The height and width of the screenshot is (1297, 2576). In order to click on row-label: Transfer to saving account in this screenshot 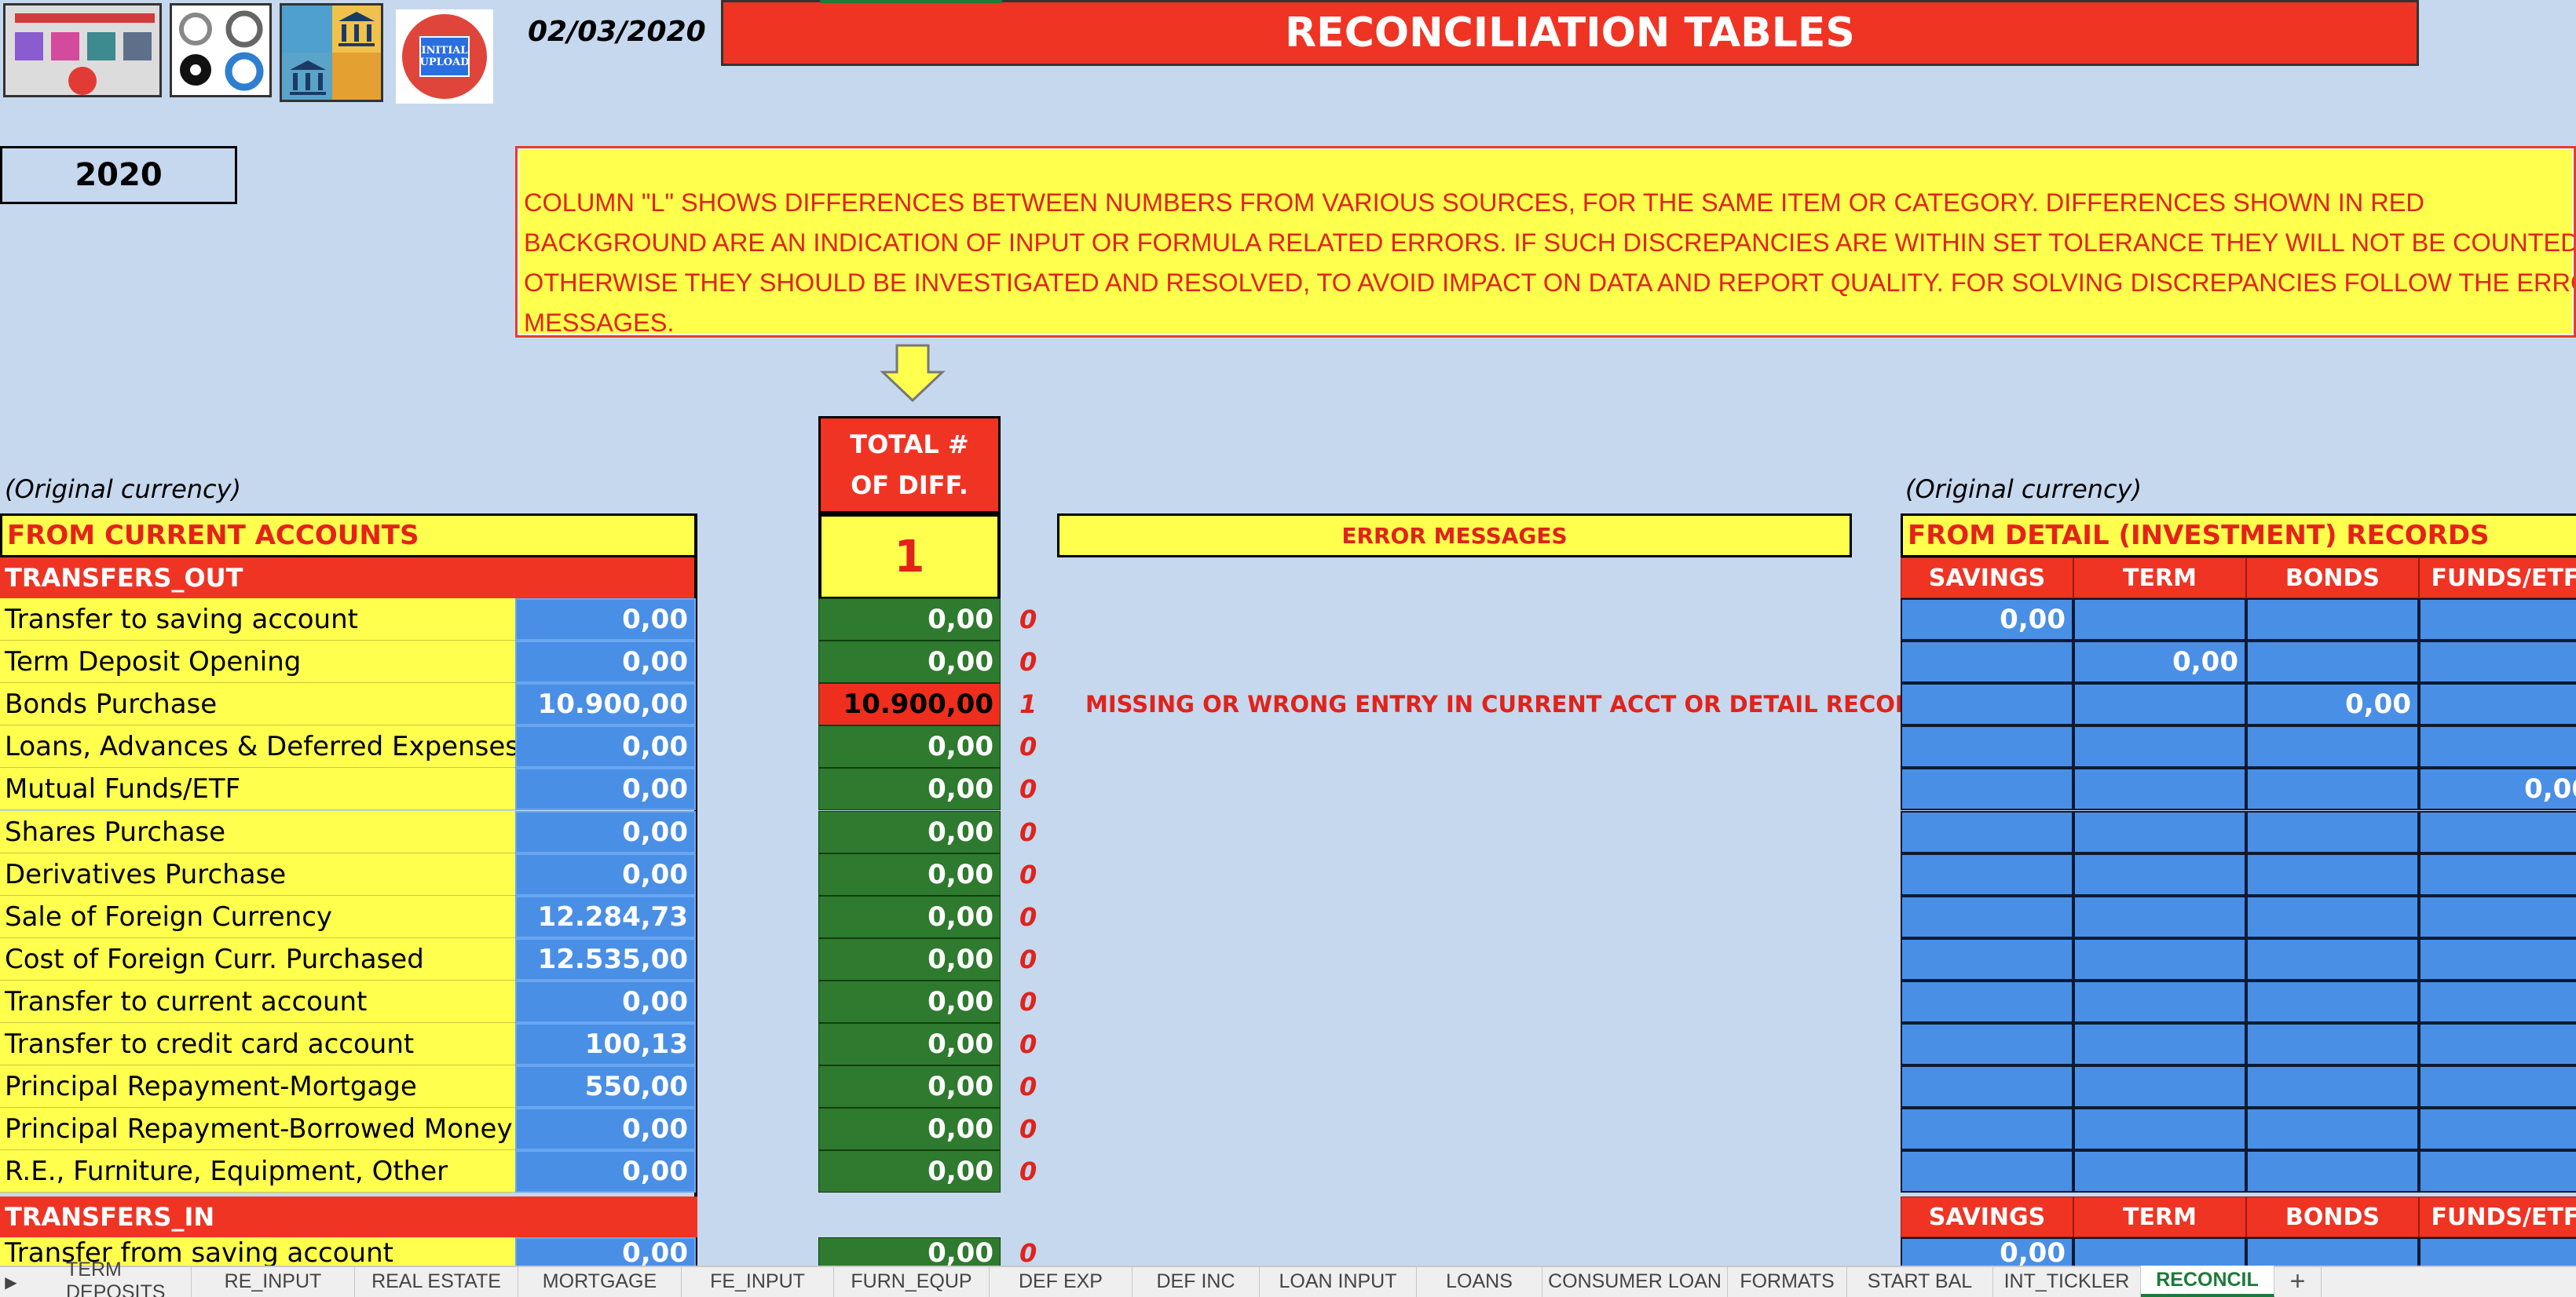, I will do `click(258, 620)`.